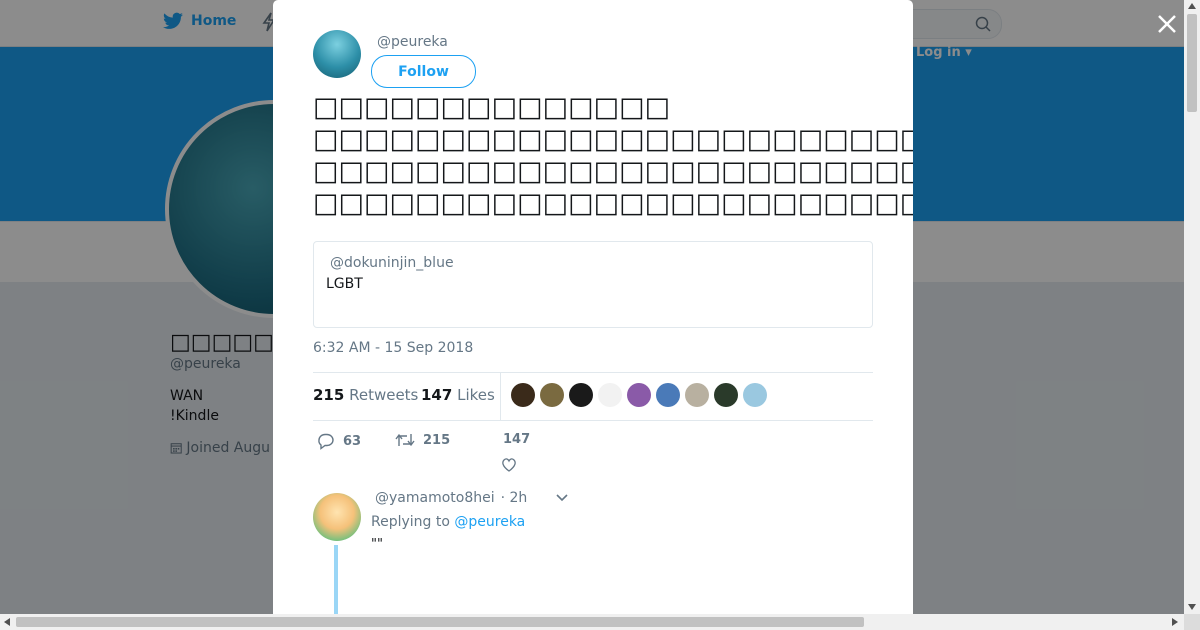  I want to click on likes-stat: 147 Likes, so click(458, 395).